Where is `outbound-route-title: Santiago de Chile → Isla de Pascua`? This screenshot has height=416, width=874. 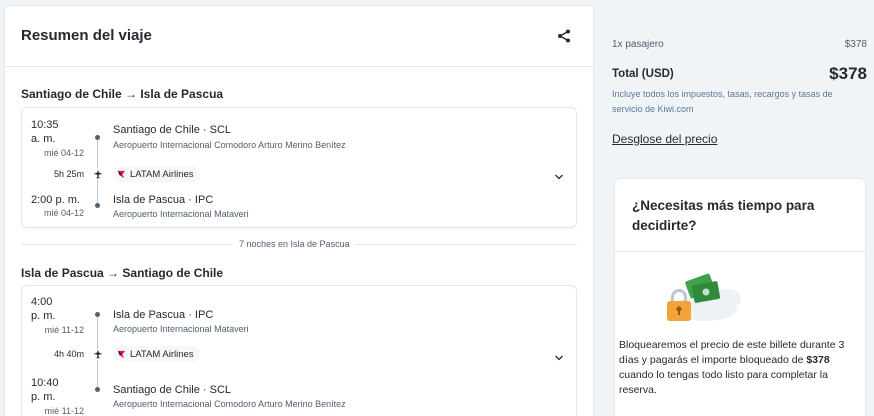
outbound-route-title: Santiago de Chile → Isla de Pascua is located at coordinates (122, 94).